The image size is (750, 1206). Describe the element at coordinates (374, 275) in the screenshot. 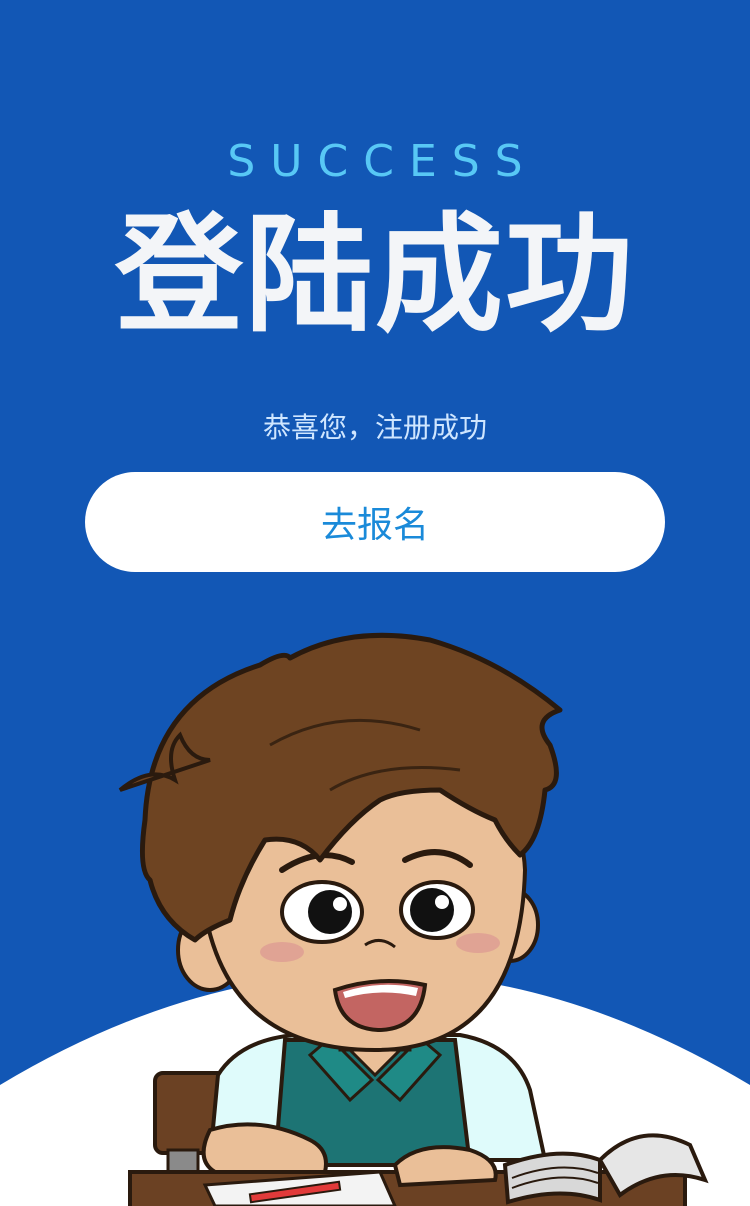

I see `page-title: 登陆成功` at that location.